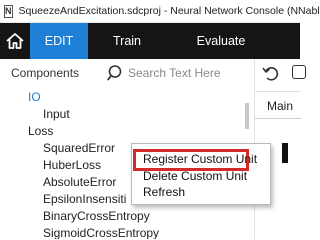  What do you see at coordinates (56, 114) in the screenshot?
I see `tree-item-input: Input` at bounding box center [56, 114].